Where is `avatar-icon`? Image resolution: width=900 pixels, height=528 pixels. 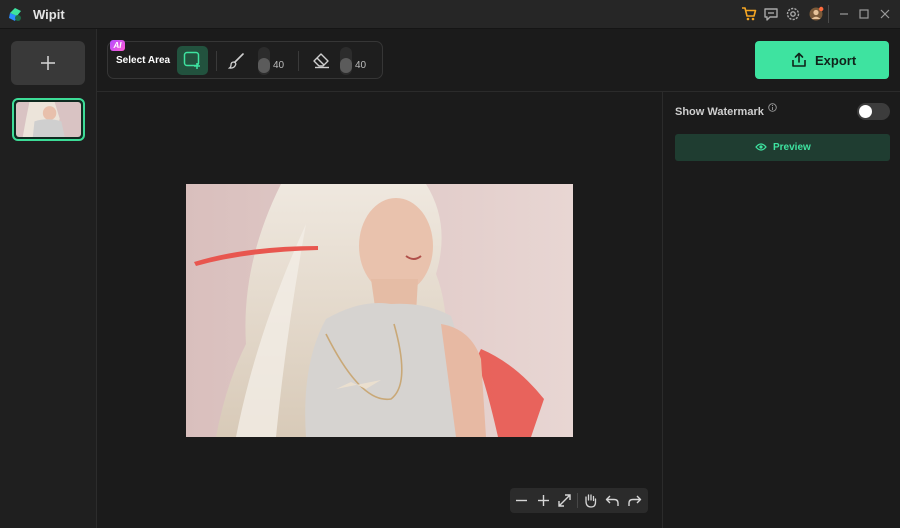
avatar-icon is located at coordinates (816, 14).